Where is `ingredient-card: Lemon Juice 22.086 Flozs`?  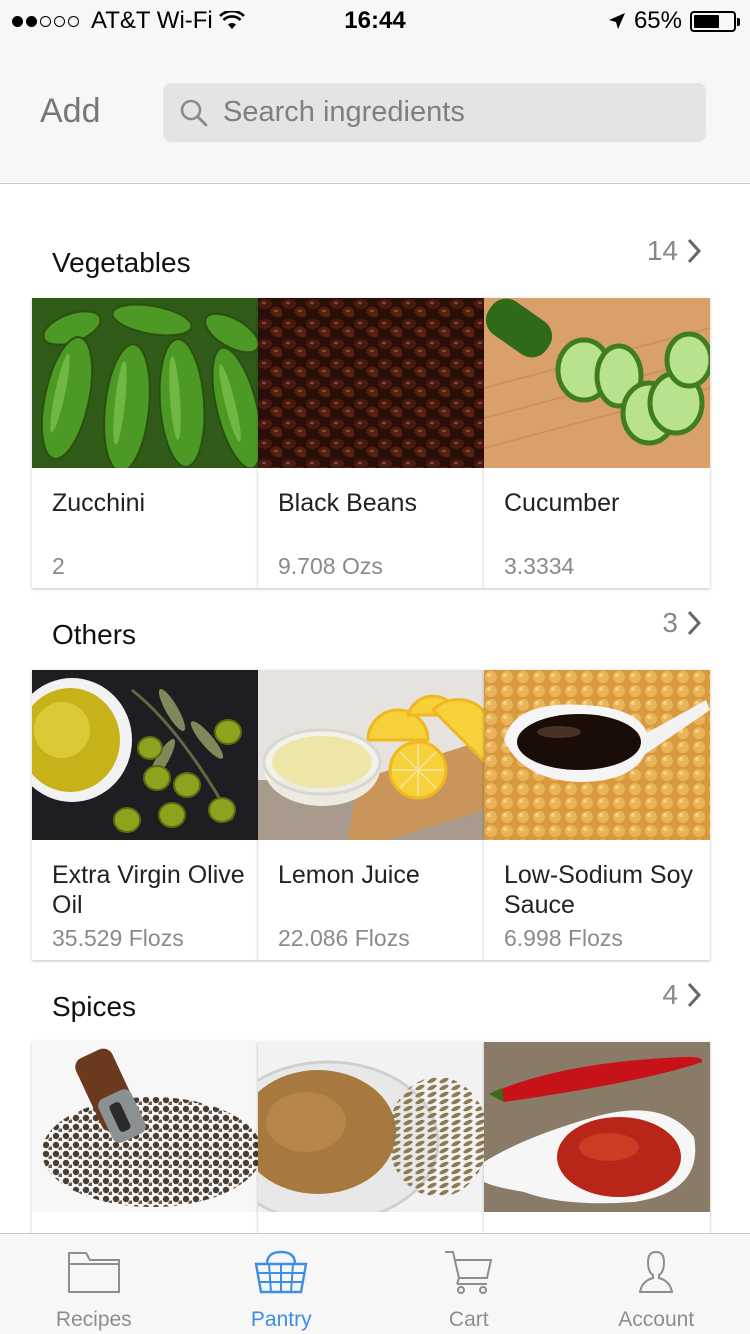 ingredient-card: Lemon Juice 22.086 Flozs is located at coordinates (371, 815).